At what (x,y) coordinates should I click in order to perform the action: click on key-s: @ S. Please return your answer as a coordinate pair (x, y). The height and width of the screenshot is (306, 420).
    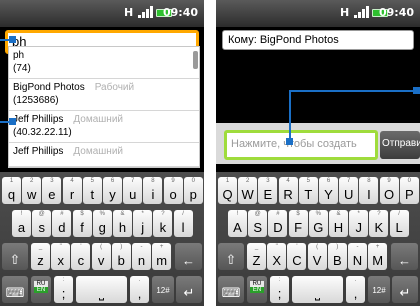
    Looking at the image, I should click on (258, 223).